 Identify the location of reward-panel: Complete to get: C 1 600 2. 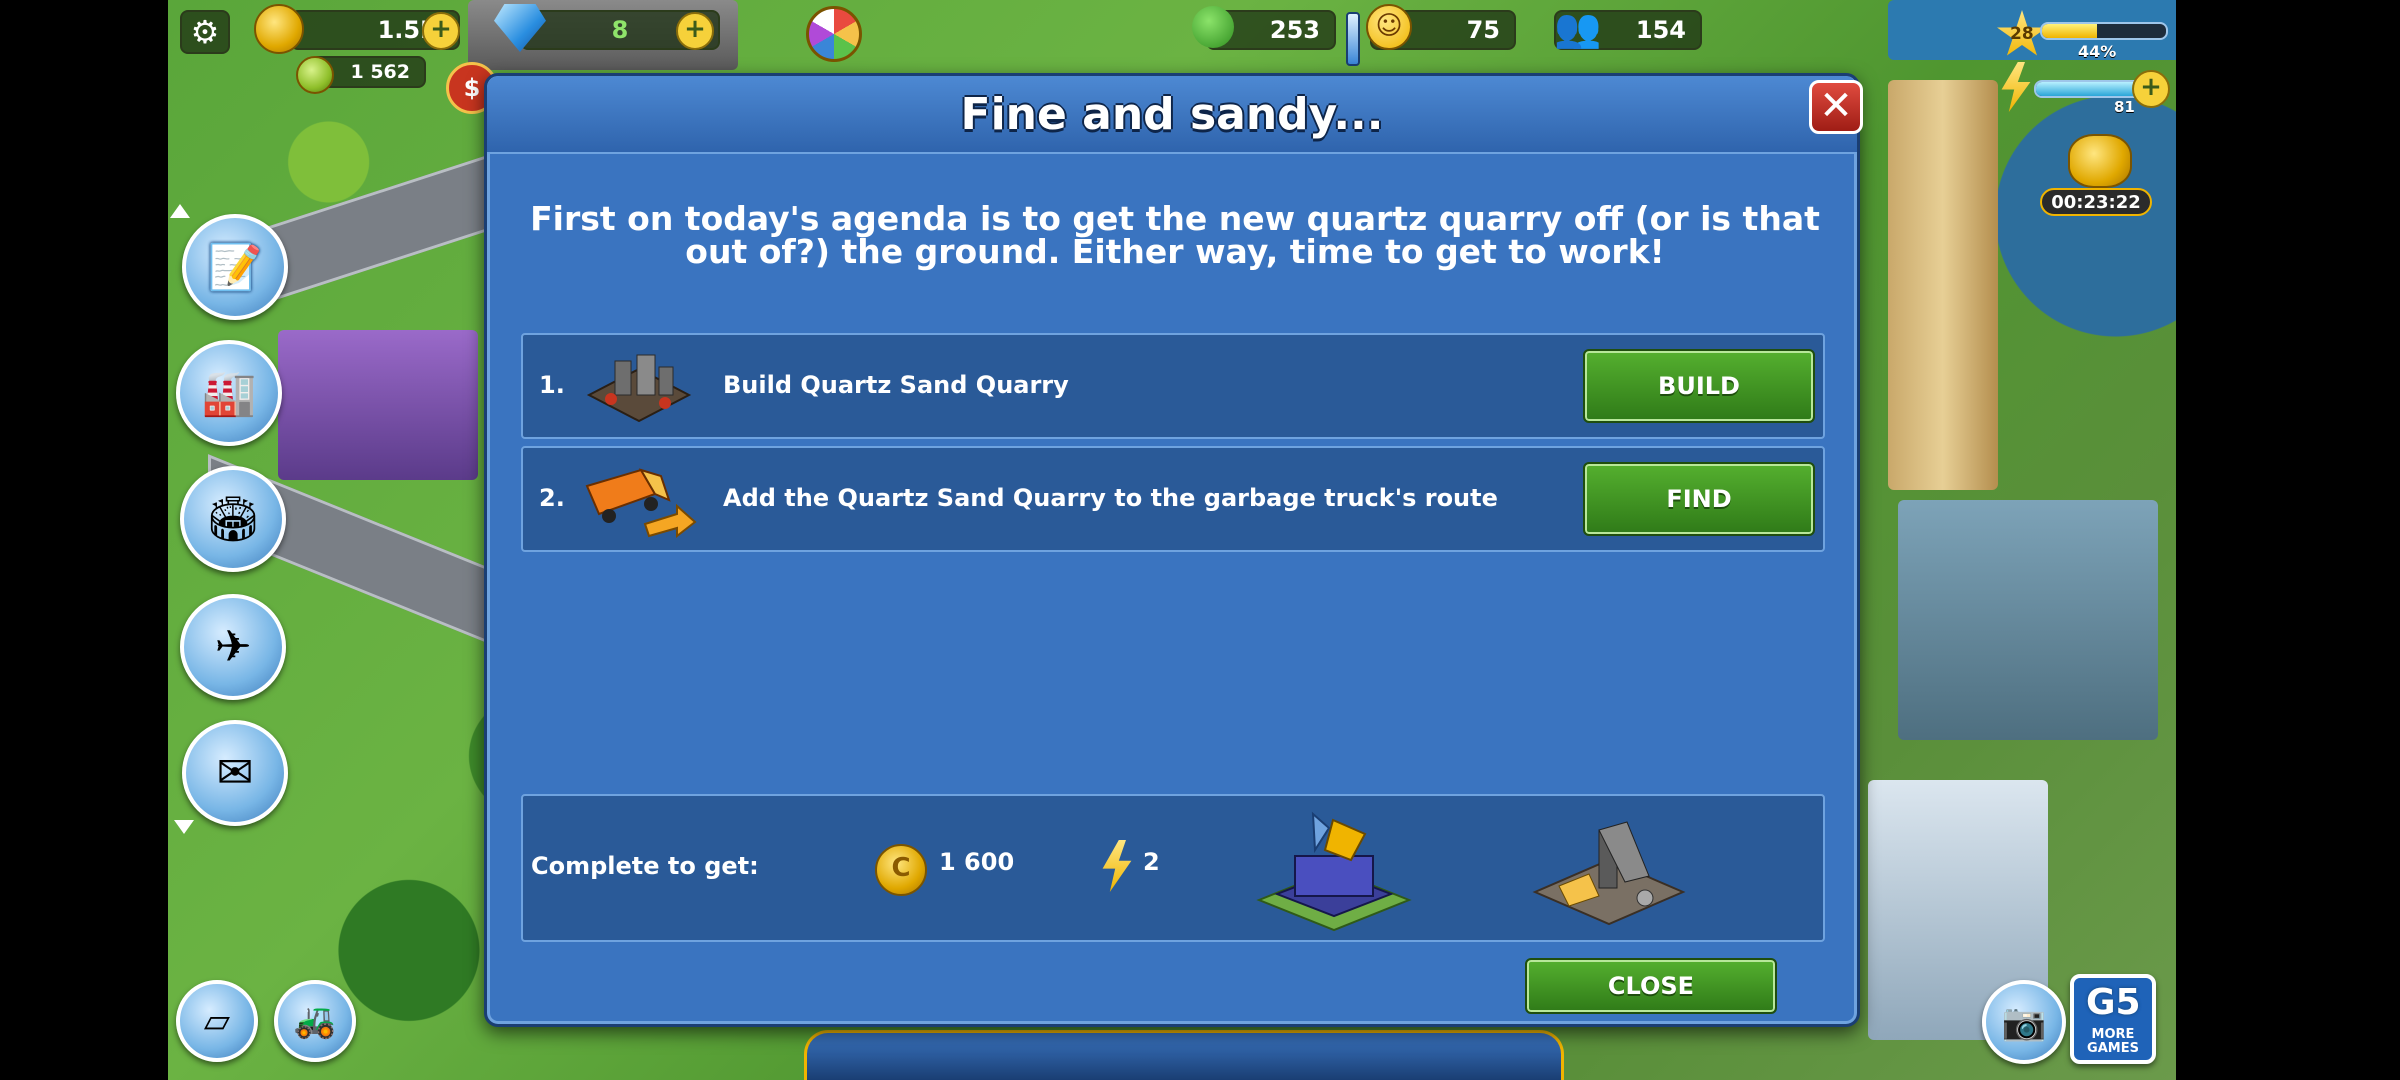
(1173, 868).